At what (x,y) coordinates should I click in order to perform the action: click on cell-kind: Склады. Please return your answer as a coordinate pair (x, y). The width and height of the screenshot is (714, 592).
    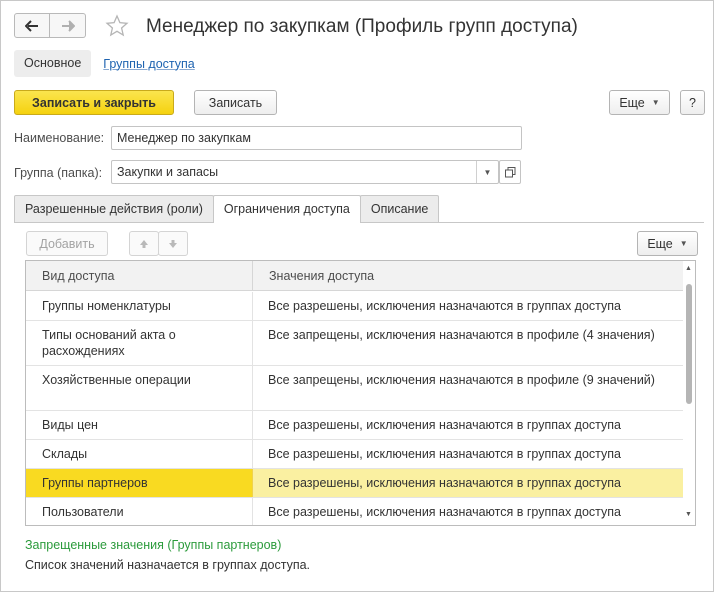
    Looking at the image, I should click on (139, 454).